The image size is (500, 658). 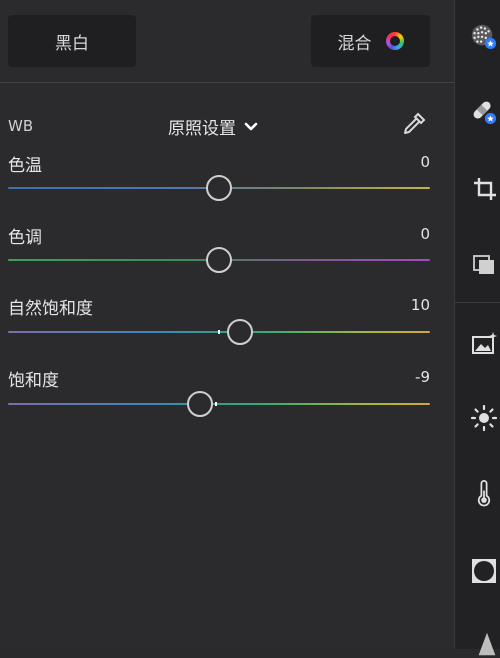 What do you see at coordinates (72, 43) in the screenshot?
I see `black-white-label: 黑白` at bounding box center [72, 43].